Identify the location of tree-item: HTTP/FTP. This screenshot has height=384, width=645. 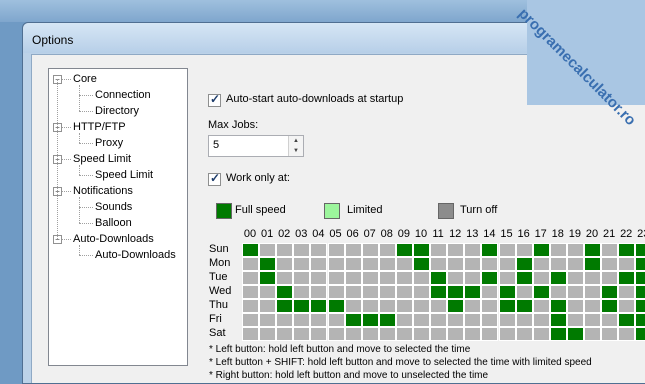
(99, 127).